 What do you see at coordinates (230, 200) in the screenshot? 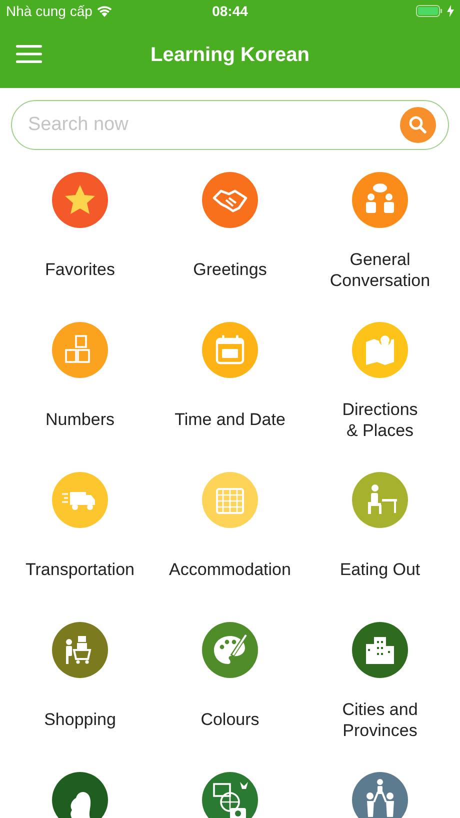
I see `handshake-icon` at bounding box center [230, 200].